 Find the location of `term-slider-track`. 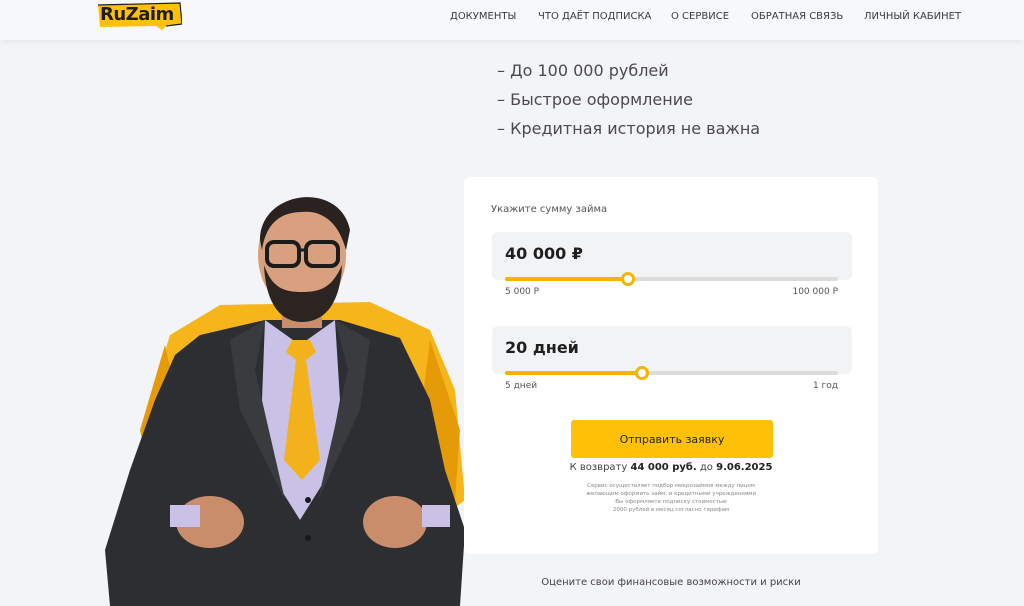

term-slider-track is located at coordinates (671, 373).